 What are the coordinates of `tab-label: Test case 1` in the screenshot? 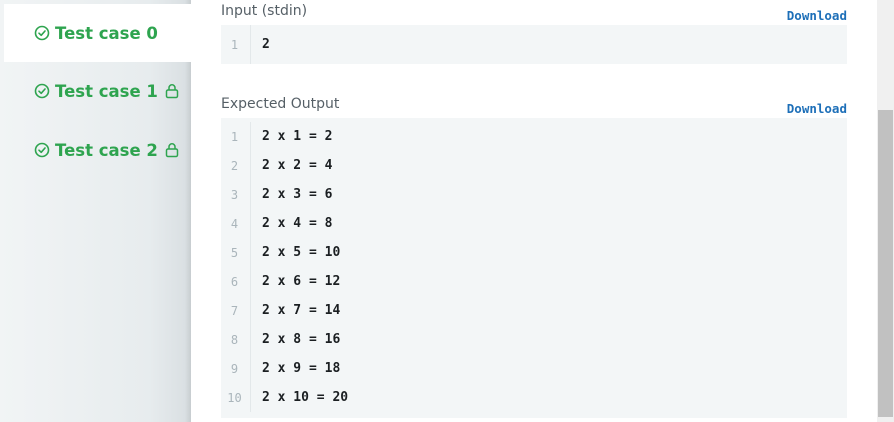 It's located at (106, 91).